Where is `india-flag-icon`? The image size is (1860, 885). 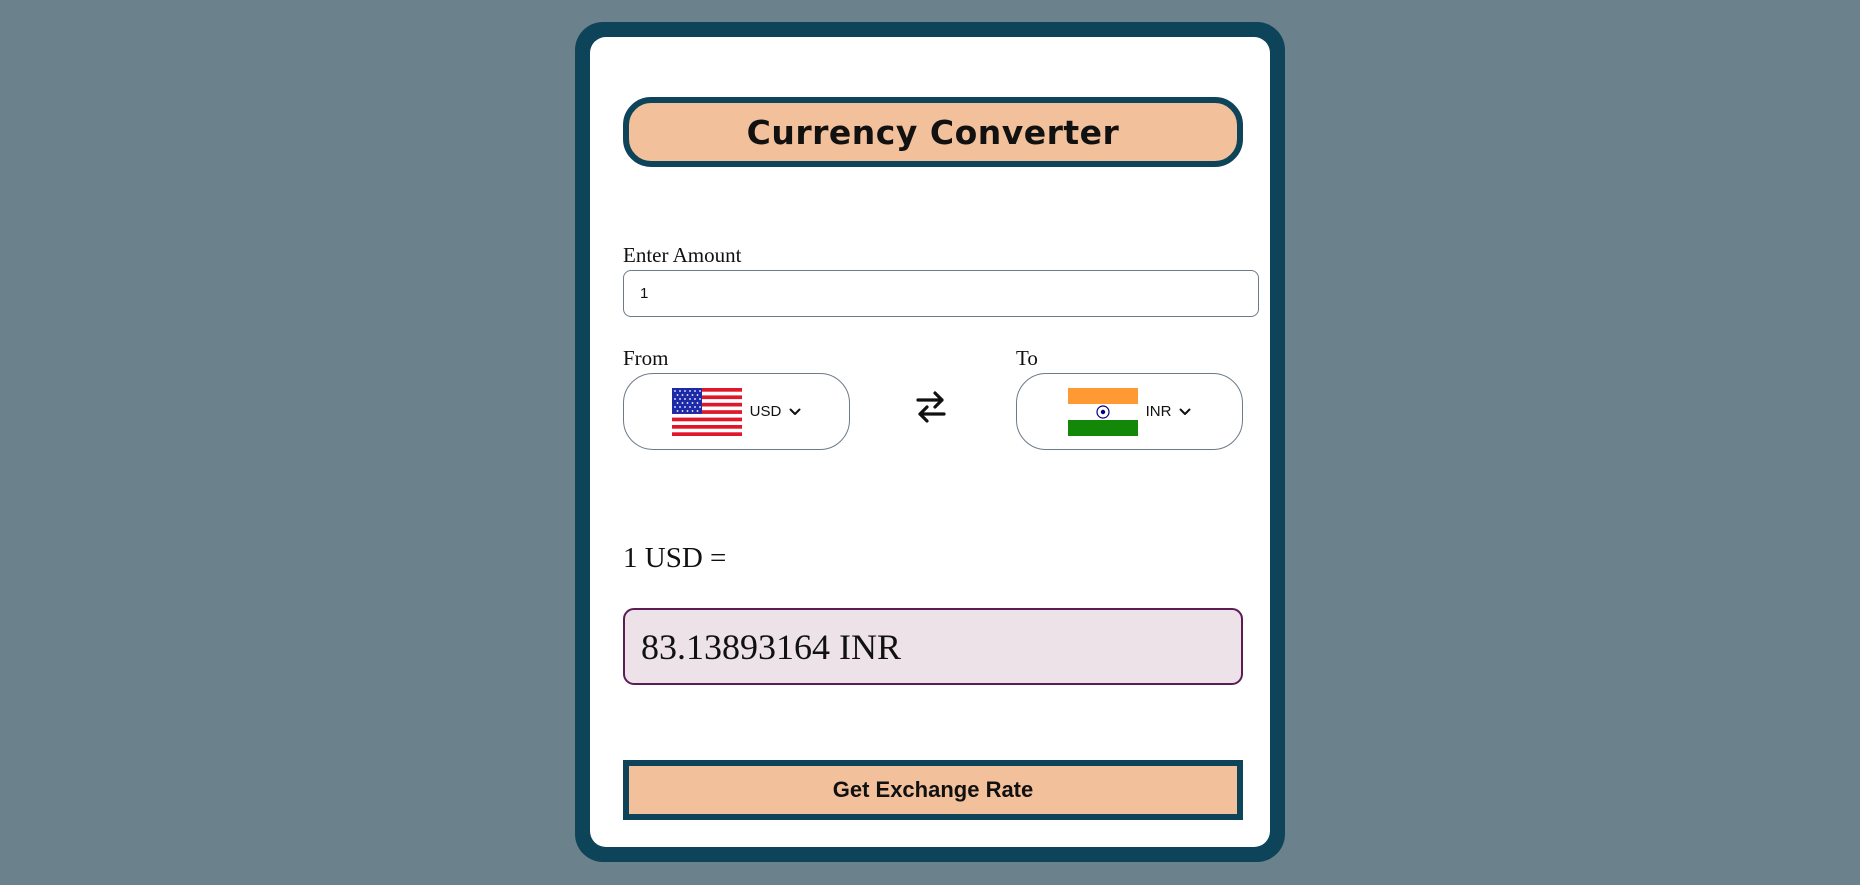
india-flag-icon is located at coordinates (1102, 411).